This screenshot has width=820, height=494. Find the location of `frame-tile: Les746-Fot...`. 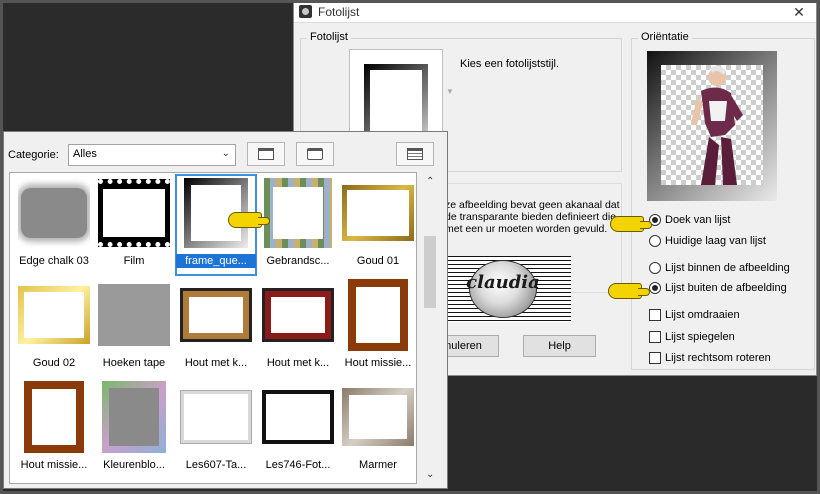

frame-tile: Les746-Fot... is located at coordinates (298, 429).